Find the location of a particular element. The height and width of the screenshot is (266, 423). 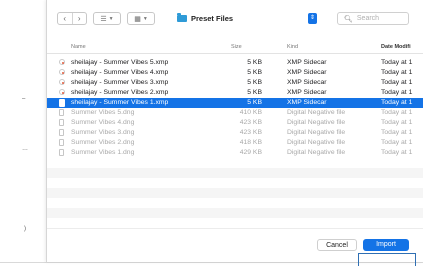

file-name: sheilajay - Summer Vibes 4.xmp is located at coordinates (120, 72).